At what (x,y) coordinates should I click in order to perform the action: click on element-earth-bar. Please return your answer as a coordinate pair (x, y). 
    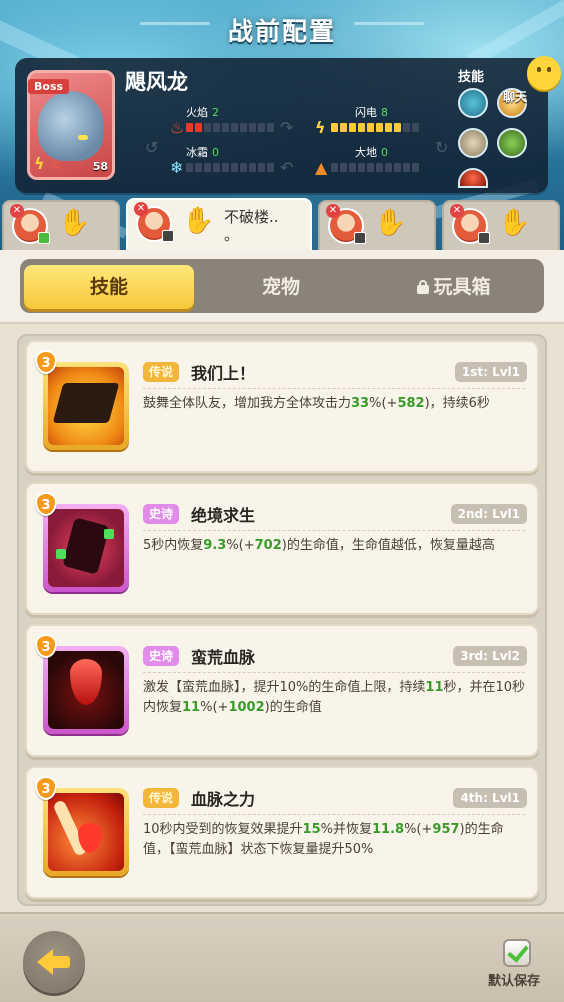
    Looking at the image, I should click on (375, 167).